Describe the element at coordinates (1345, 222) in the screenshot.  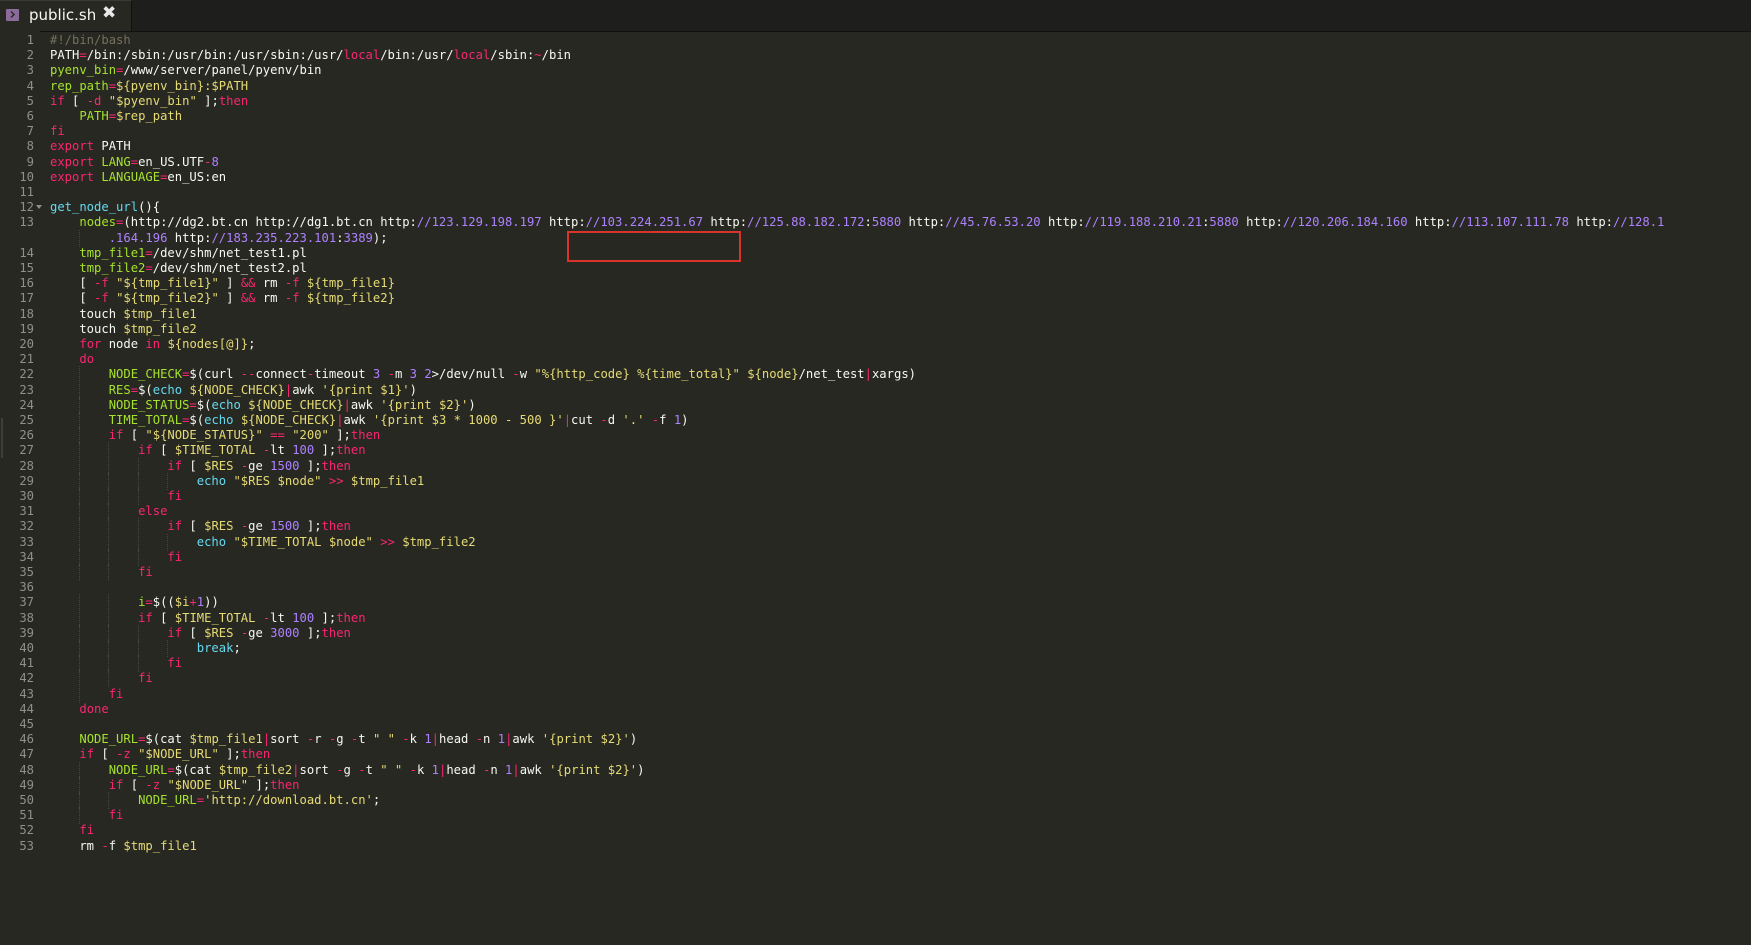
I see `code-token: //120.206.184.160` at that location.